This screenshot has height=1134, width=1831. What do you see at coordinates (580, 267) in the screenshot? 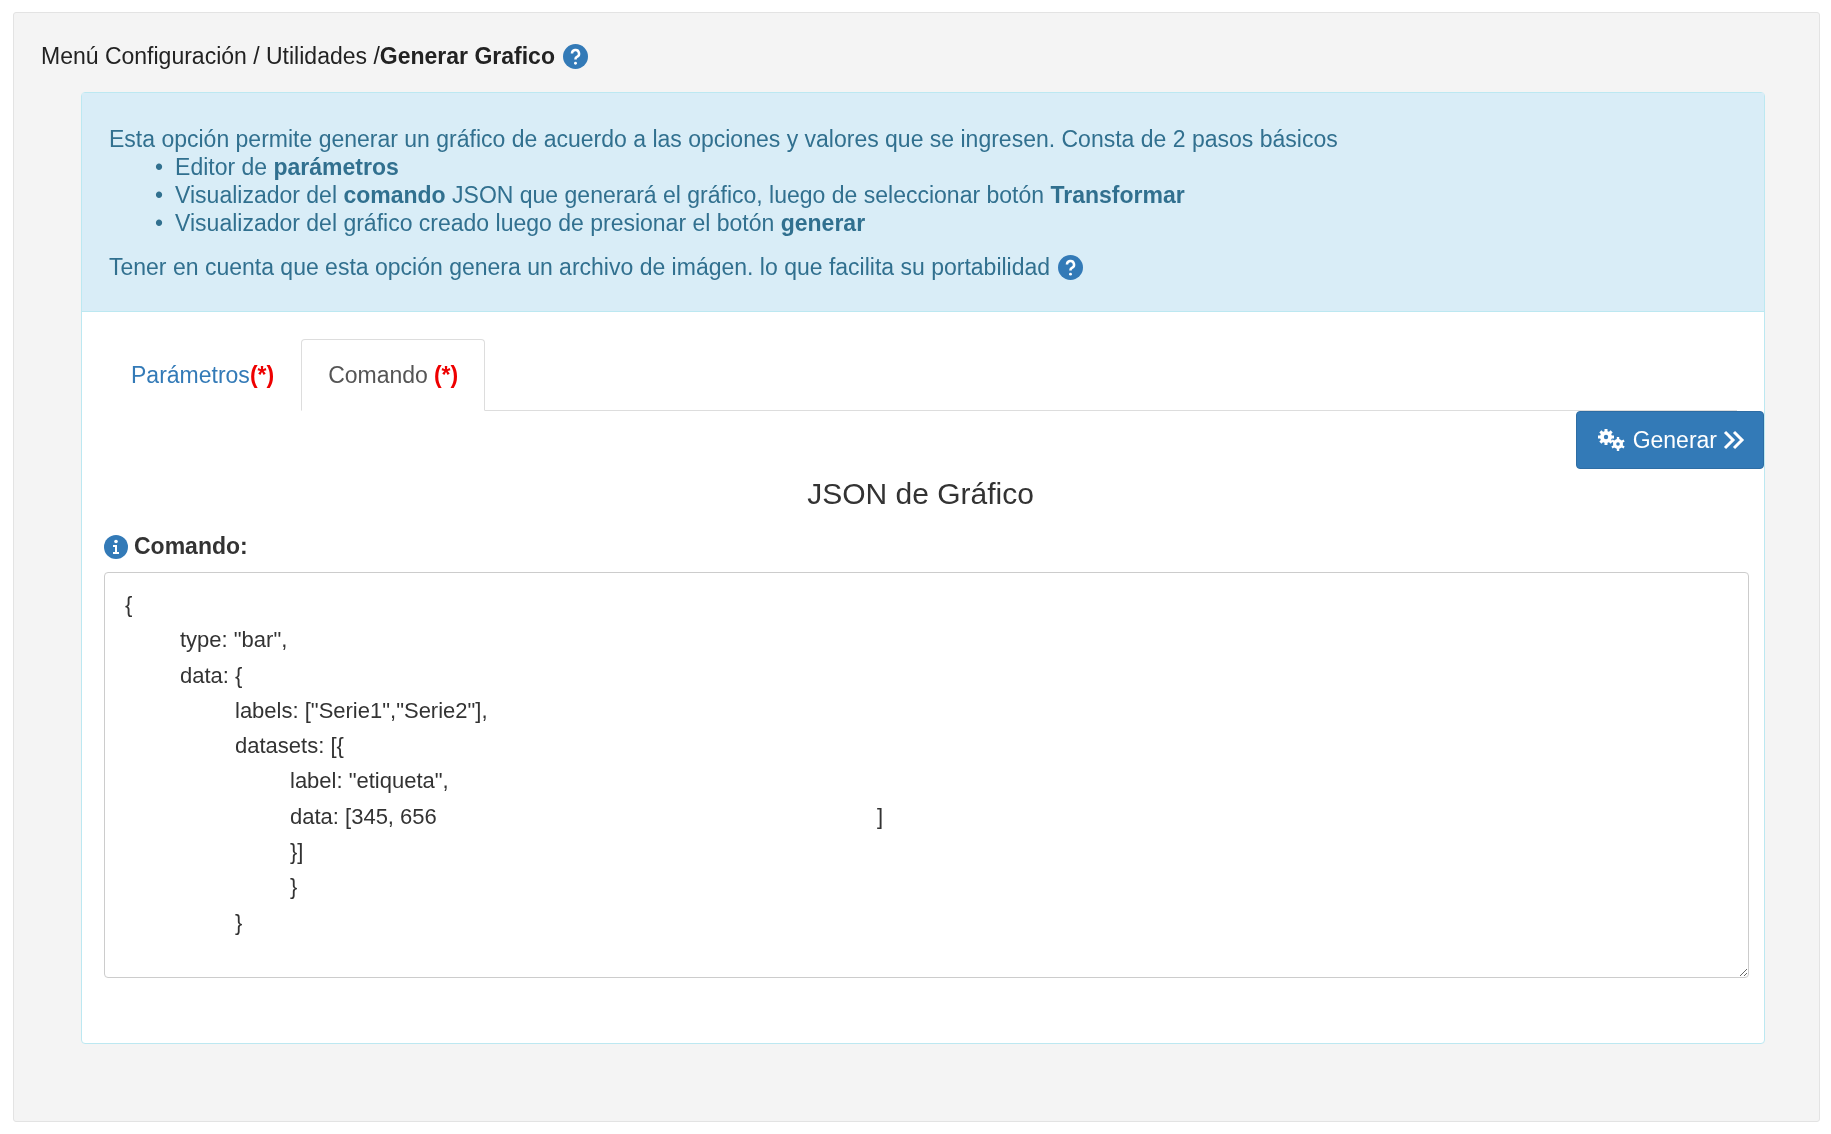
I see `info-note: Tener en cuenta que esta opción genera un archivo de imágen. lo que facilita su portabilidad` at bounding box center [580, 267].